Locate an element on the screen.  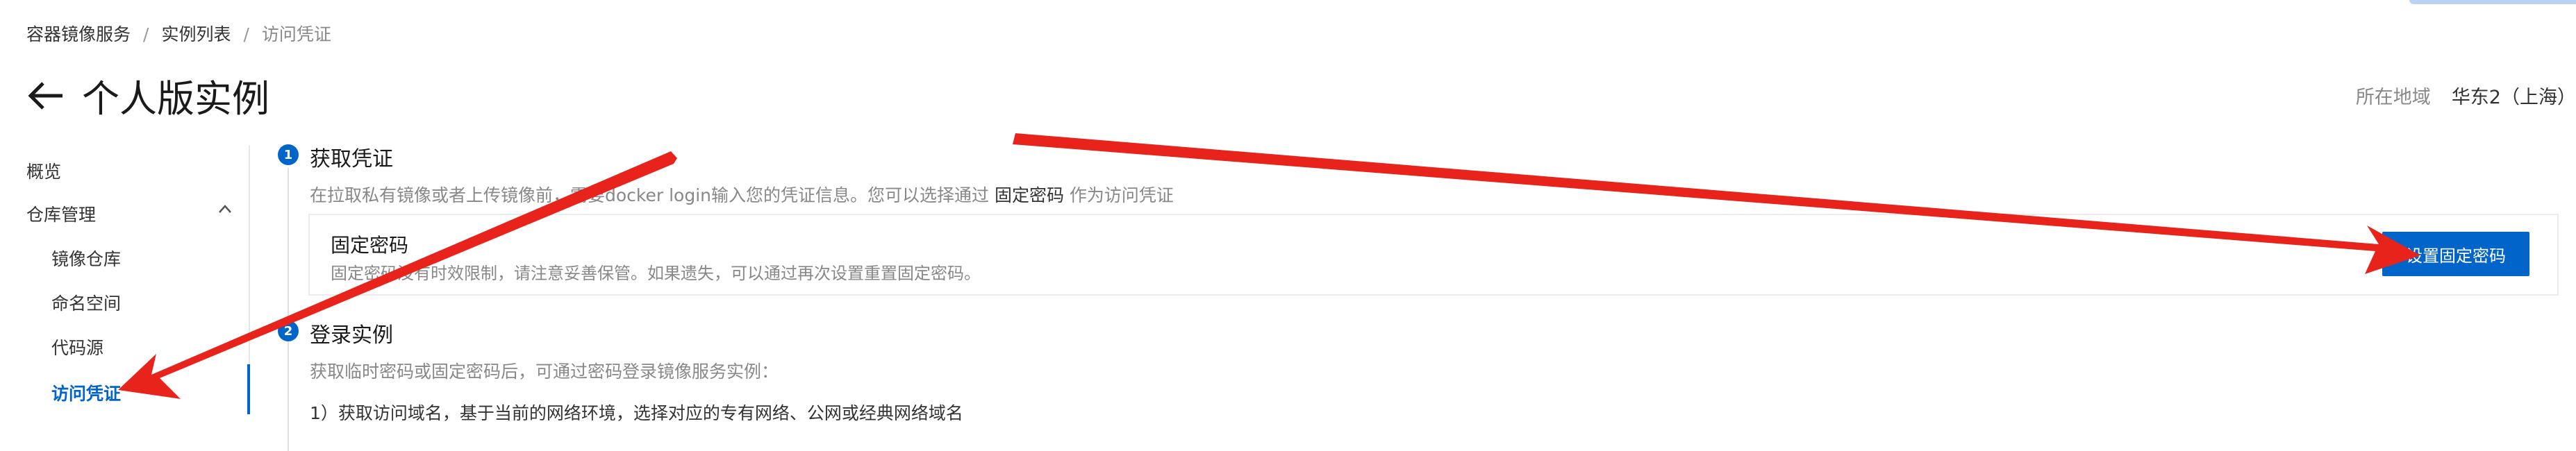
step-1-badge: 1 is located at coordinates (288, 154).